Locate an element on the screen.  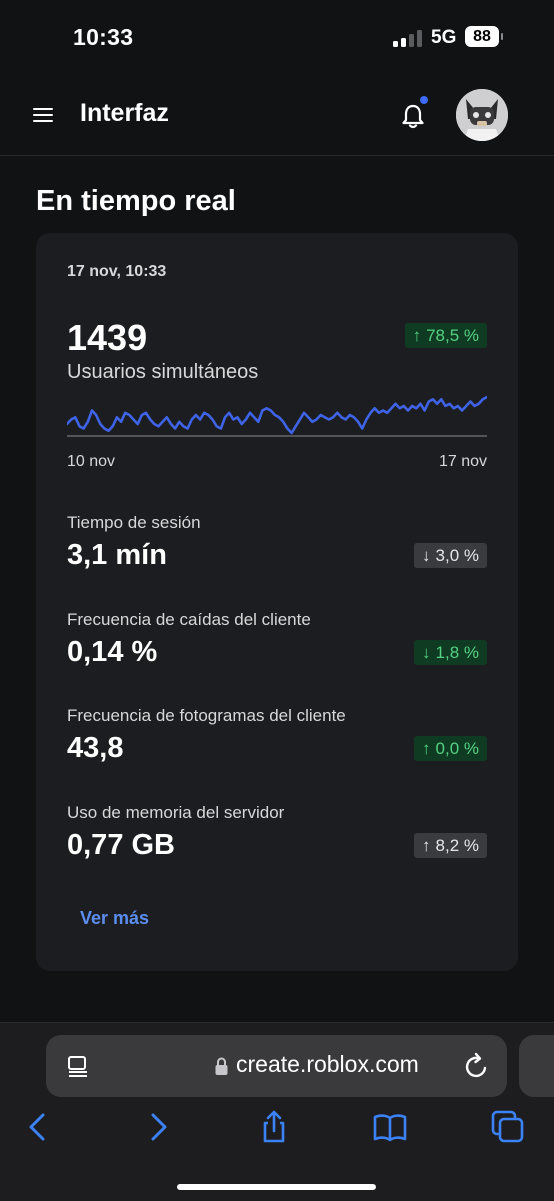
see-more-link: Ver más is located at coordinates (114, 918).